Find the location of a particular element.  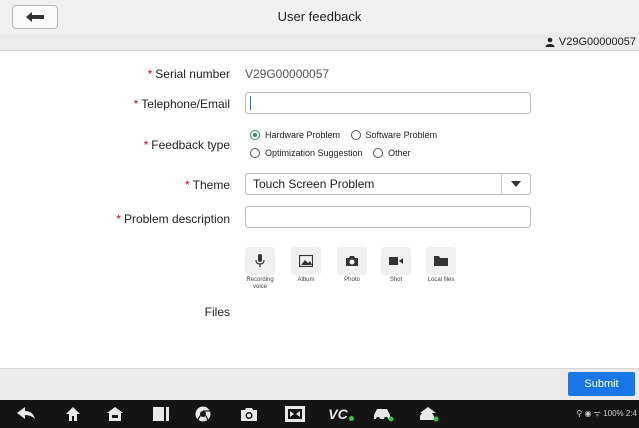

attach-album: Album is located at coordinates (306, 265).